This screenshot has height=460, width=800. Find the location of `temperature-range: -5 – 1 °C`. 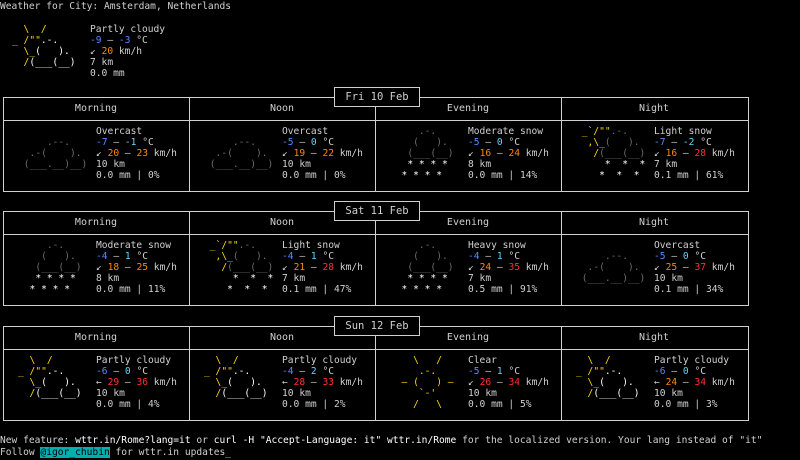

temperature-range: -5 – 1 °C is located at coordinates (494, 371).